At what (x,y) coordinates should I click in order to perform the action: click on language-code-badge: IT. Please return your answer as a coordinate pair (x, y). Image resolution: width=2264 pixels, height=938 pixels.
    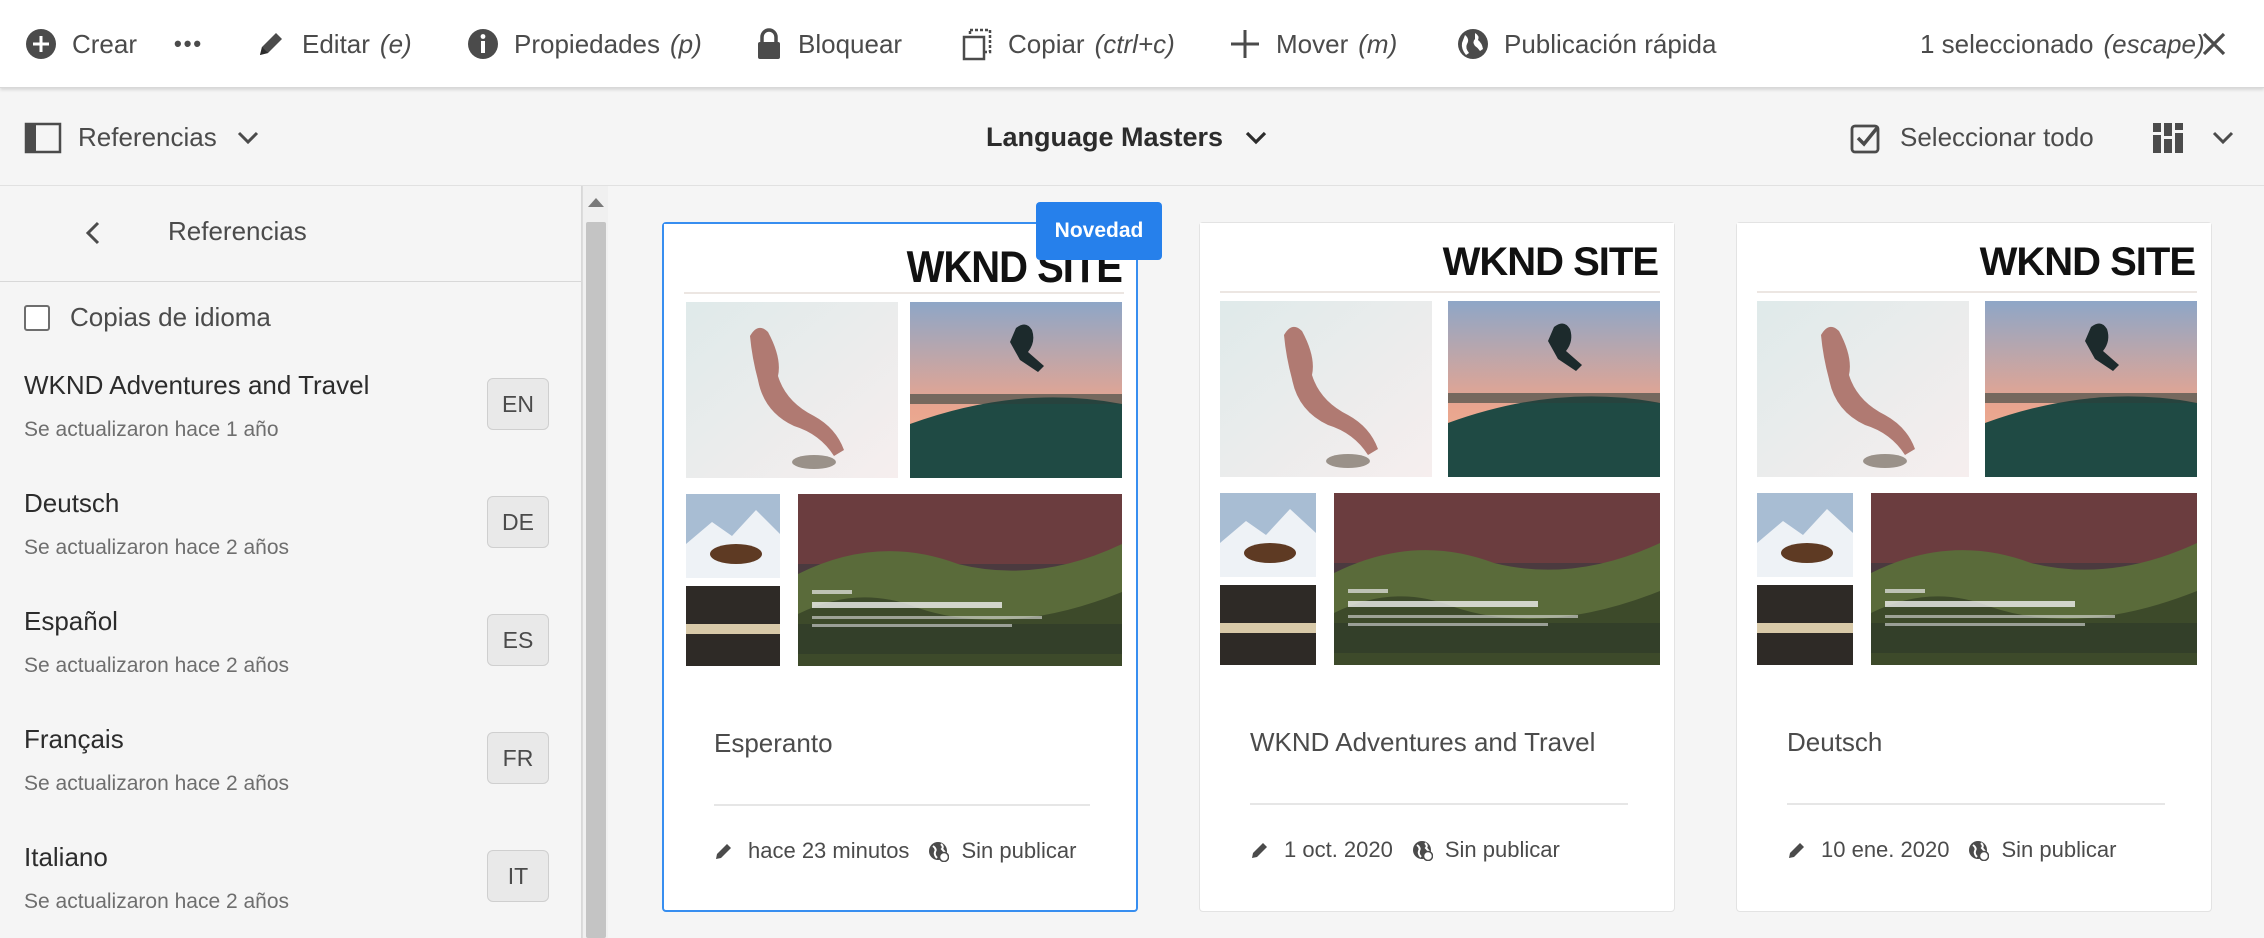
    Looking at the image, I should click on (518, 876).